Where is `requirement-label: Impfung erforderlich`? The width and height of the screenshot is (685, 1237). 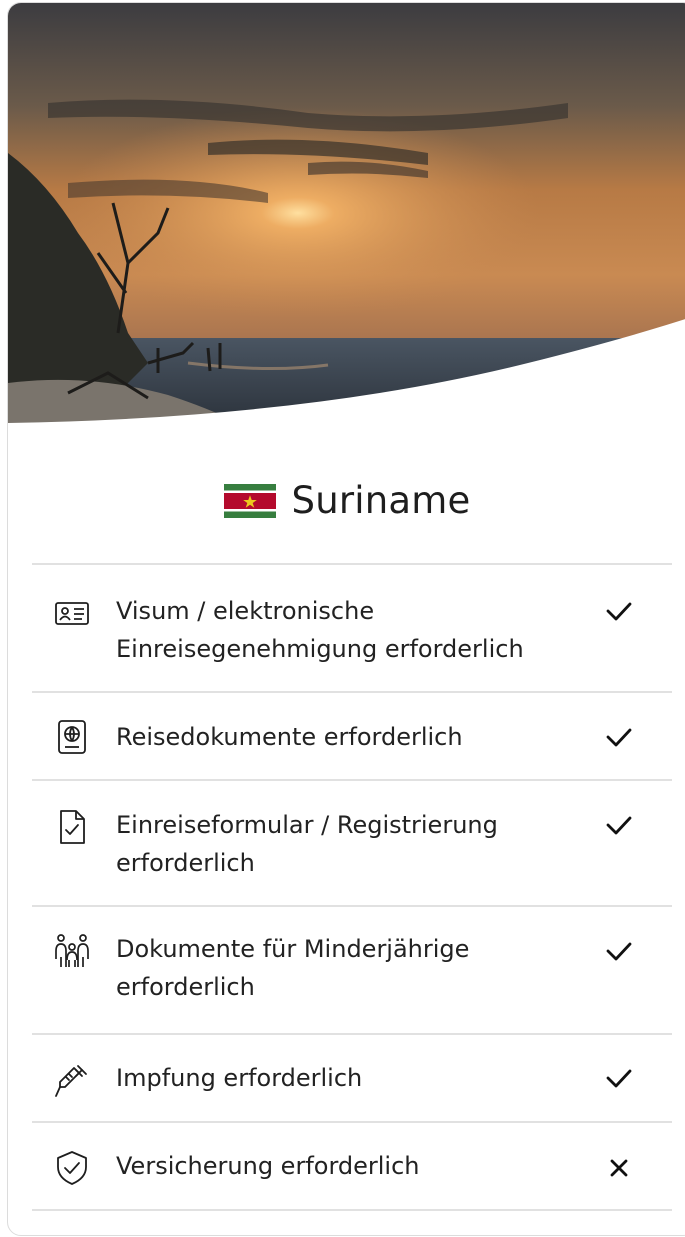 requirement-label: Impfung erforderlich is located at coordinates (239, 1078).